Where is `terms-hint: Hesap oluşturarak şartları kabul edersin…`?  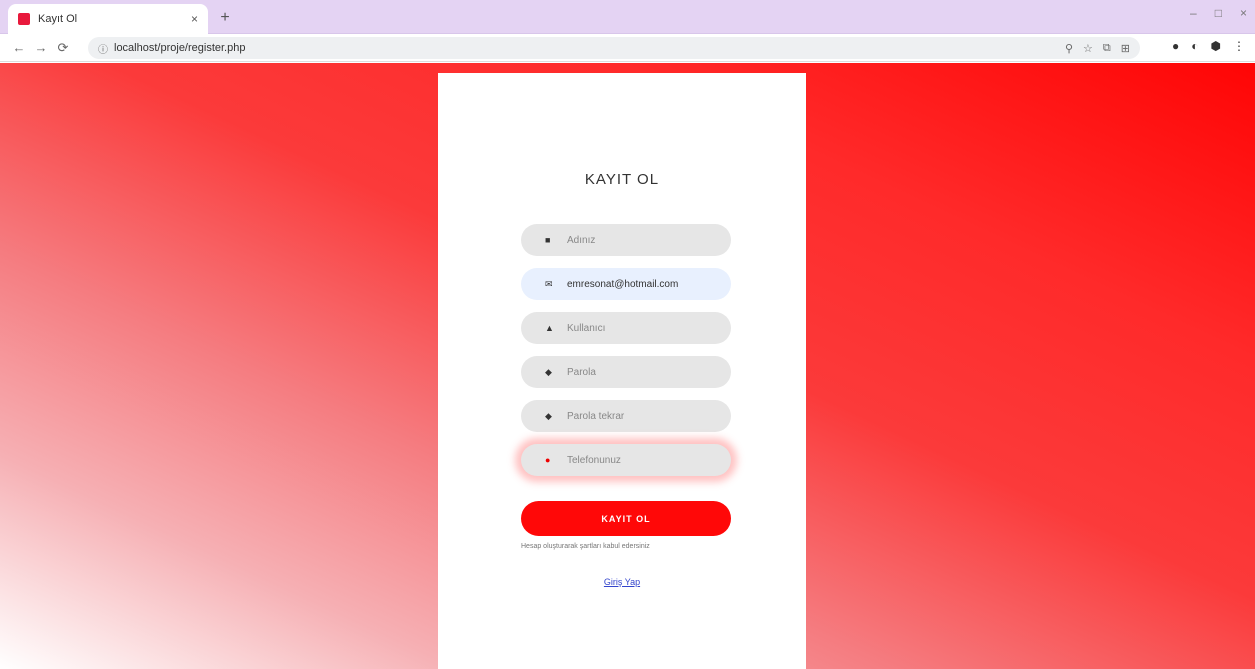
terms-hint: Hesap oluşturarak şartları kabul edersin… is located at coordinates (585, 546).